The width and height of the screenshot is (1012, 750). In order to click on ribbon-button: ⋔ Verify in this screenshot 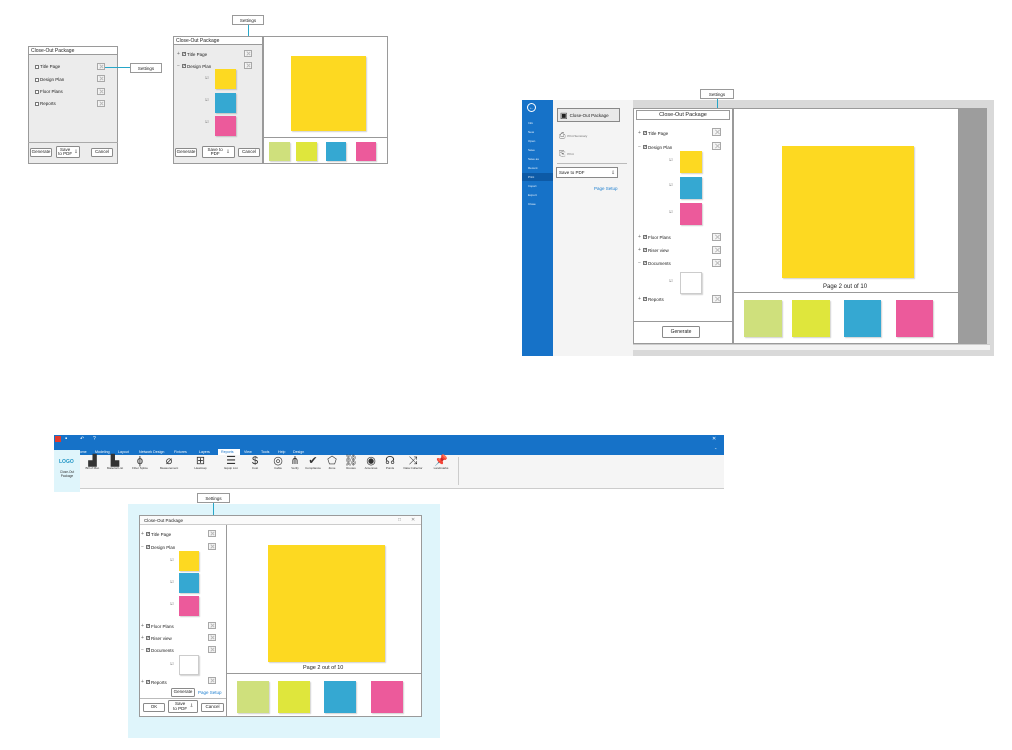, I will do `click(295, 463)`.